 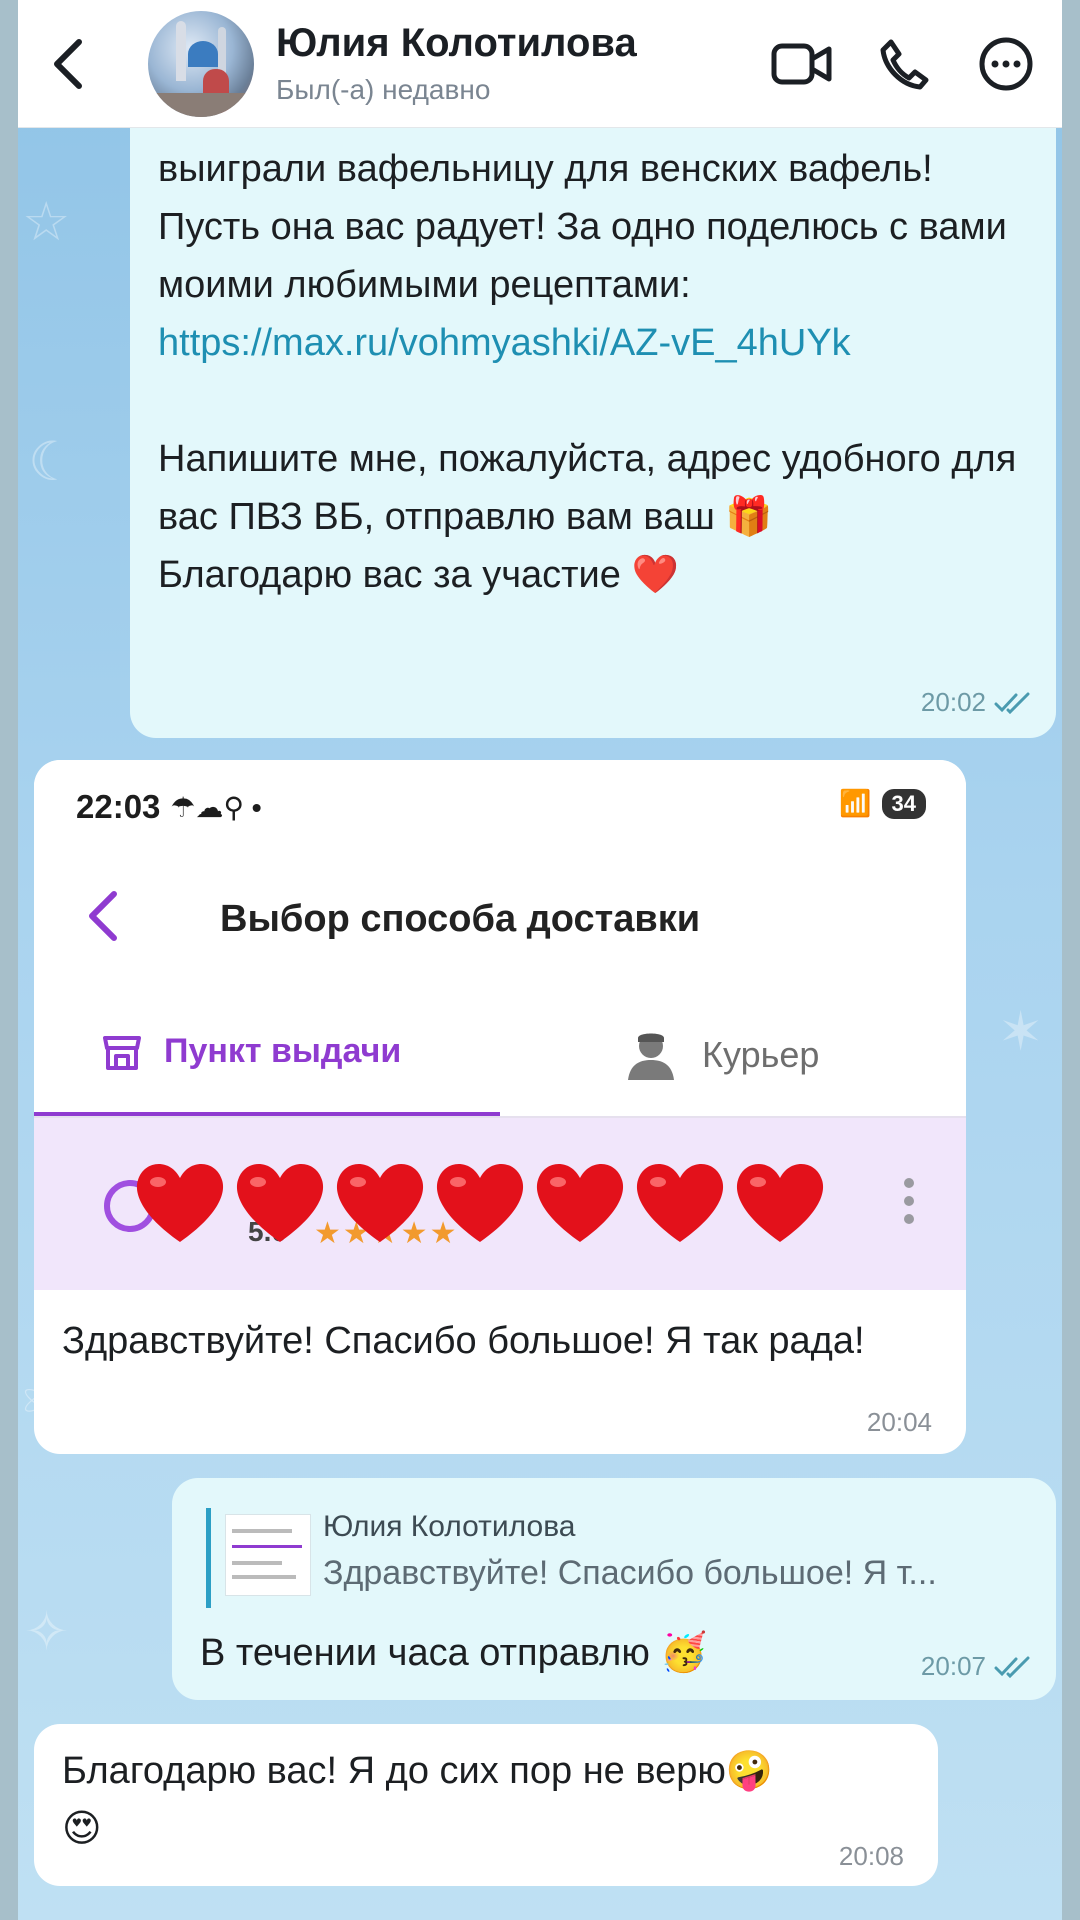 What do you see at coordinates (103, 918) in the screenshot?
I see `screenshot-back-icon` at bounding box center [103, 918].